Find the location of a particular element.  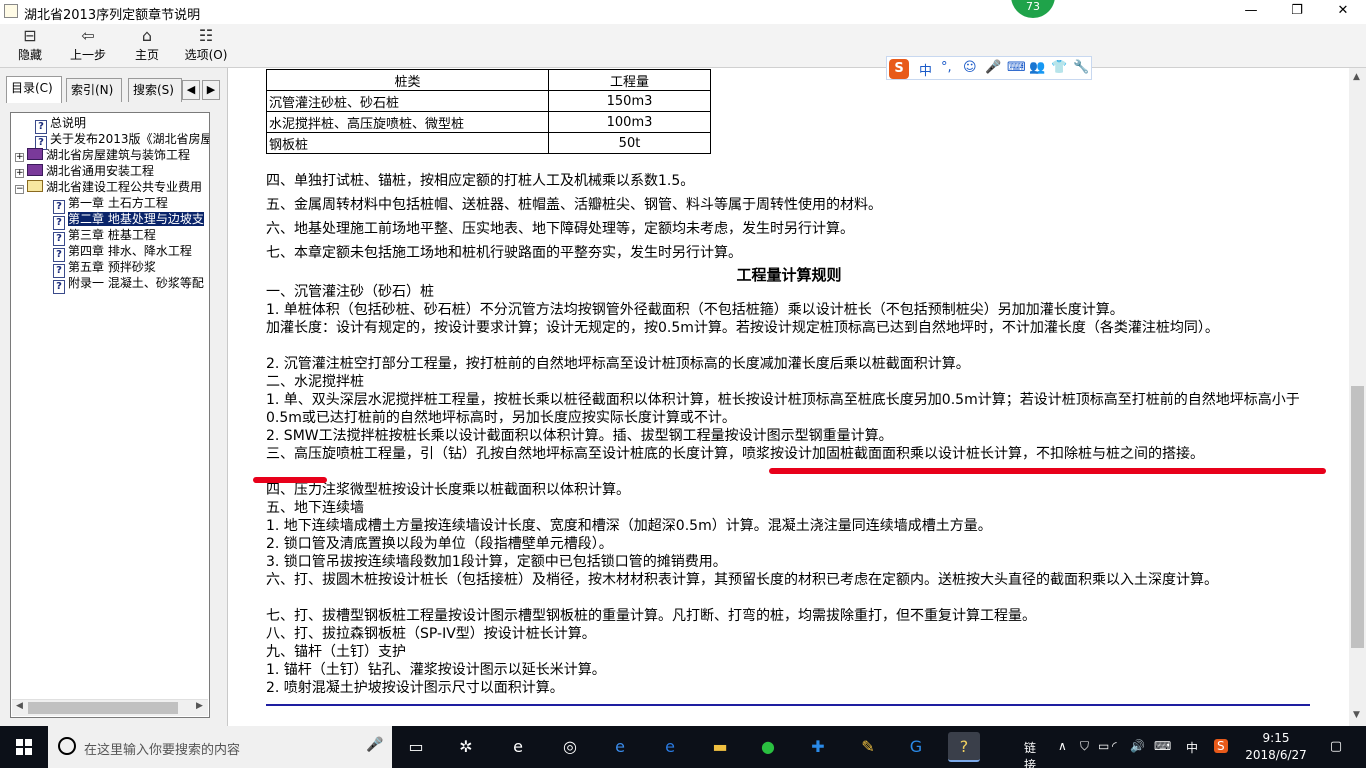

tab-search: 搜索(S) is located at coordinates (155, 90).